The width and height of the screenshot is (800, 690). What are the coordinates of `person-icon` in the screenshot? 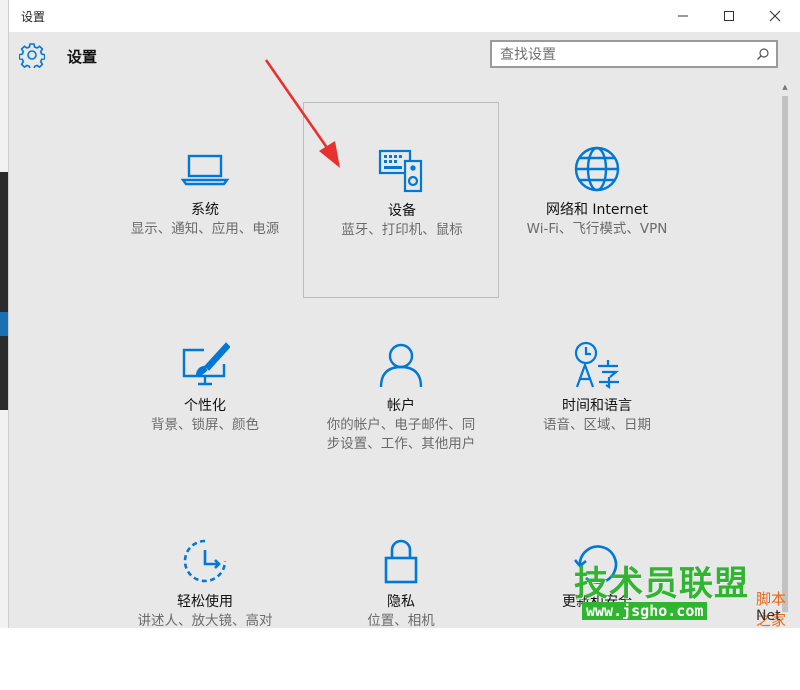 It's located at (401, 365).